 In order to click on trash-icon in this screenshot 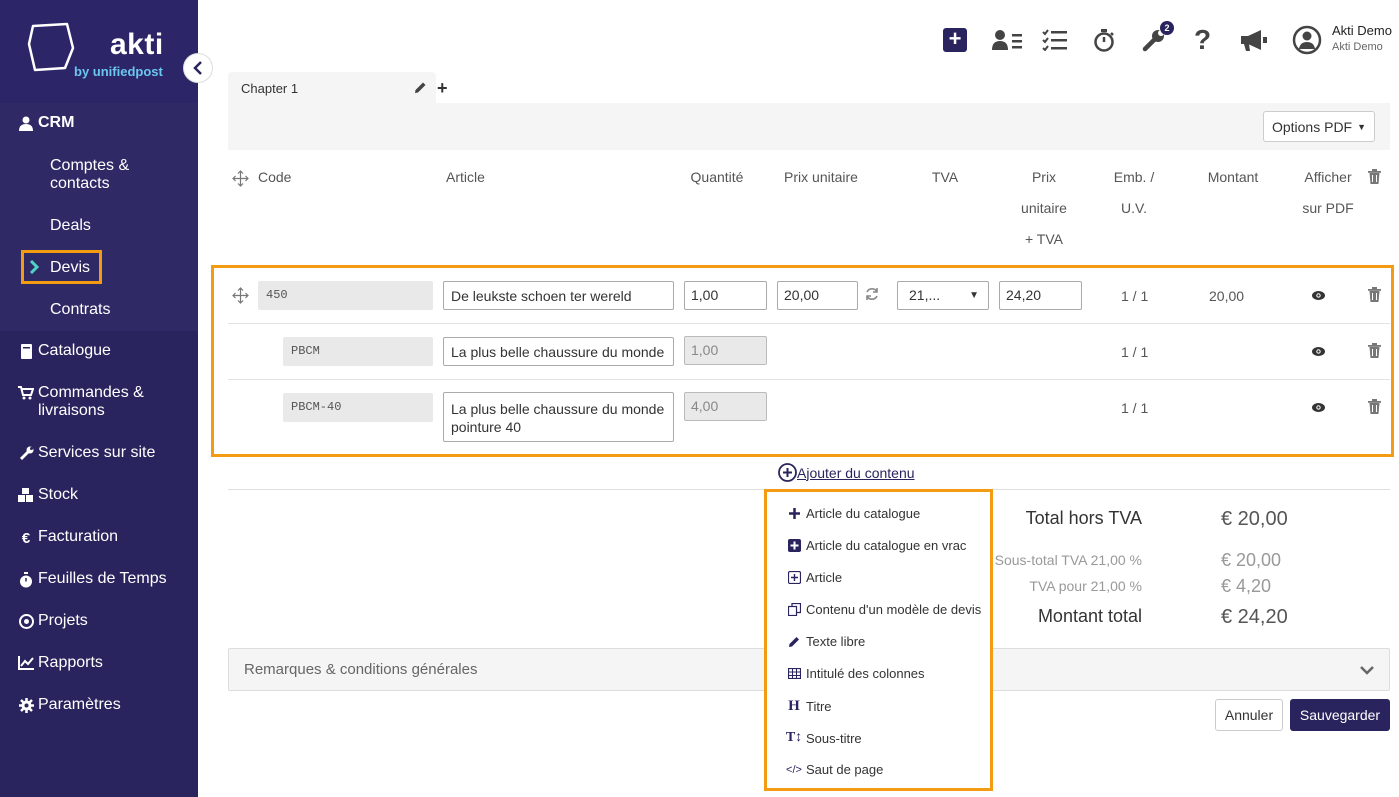, I will do `click(1374, 176)`.